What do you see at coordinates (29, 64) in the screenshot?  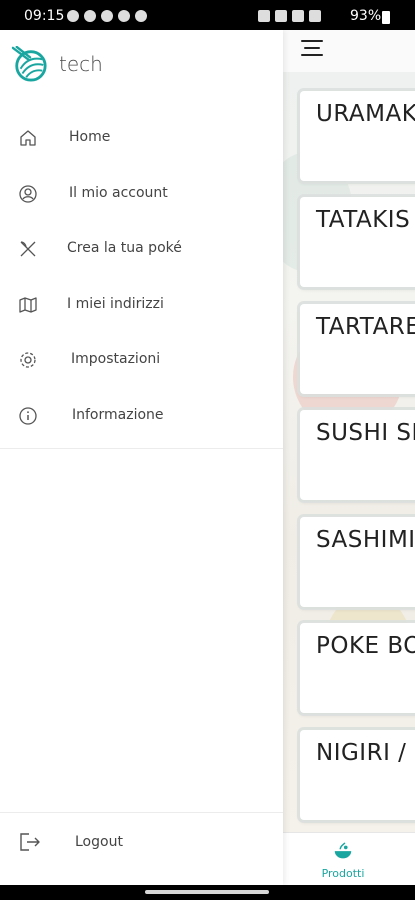 I see `brand-logo-icon` at bounding box center [29, 64].